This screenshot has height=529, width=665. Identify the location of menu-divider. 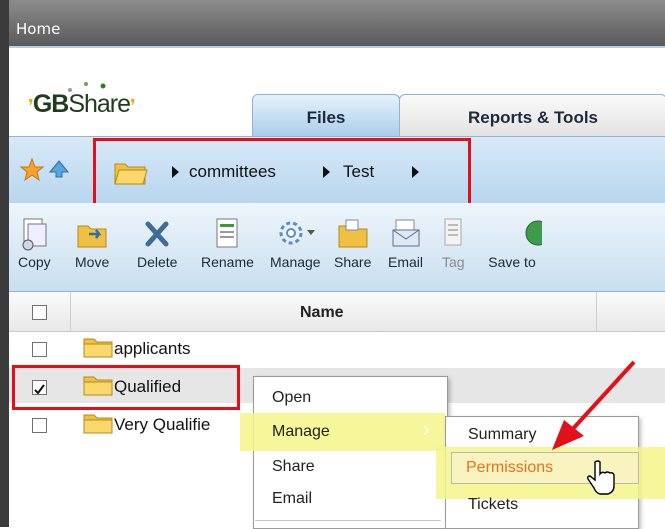
(348, 520).